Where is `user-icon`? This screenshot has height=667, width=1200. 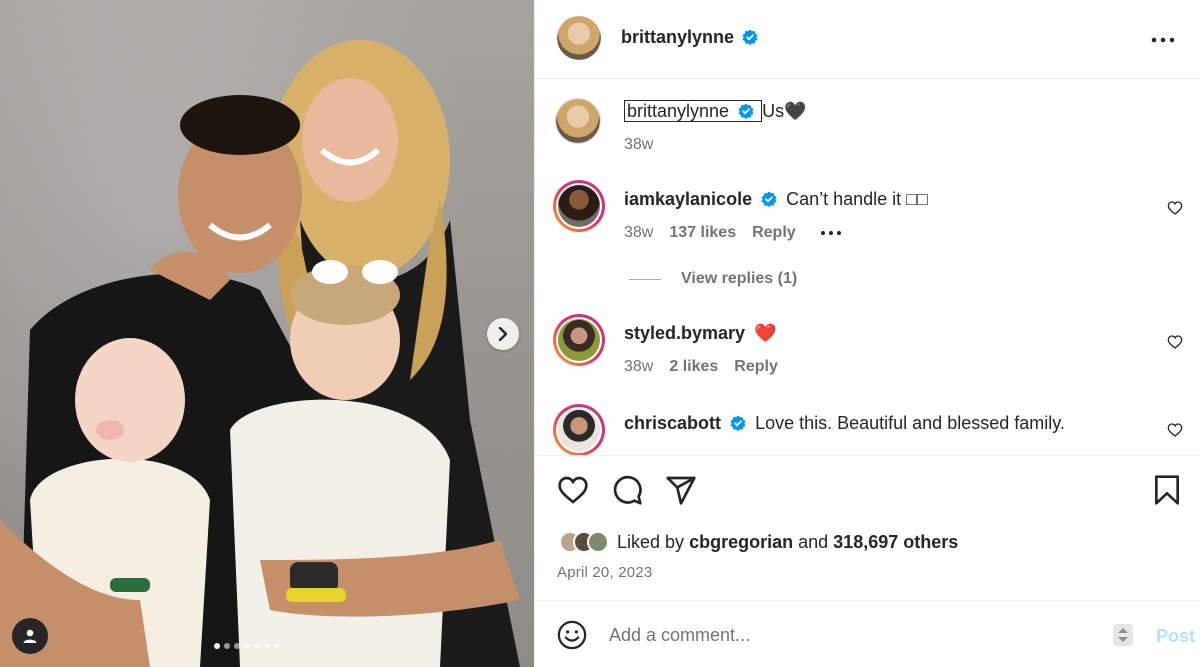 user-icon is located at coordinates (30, 636).